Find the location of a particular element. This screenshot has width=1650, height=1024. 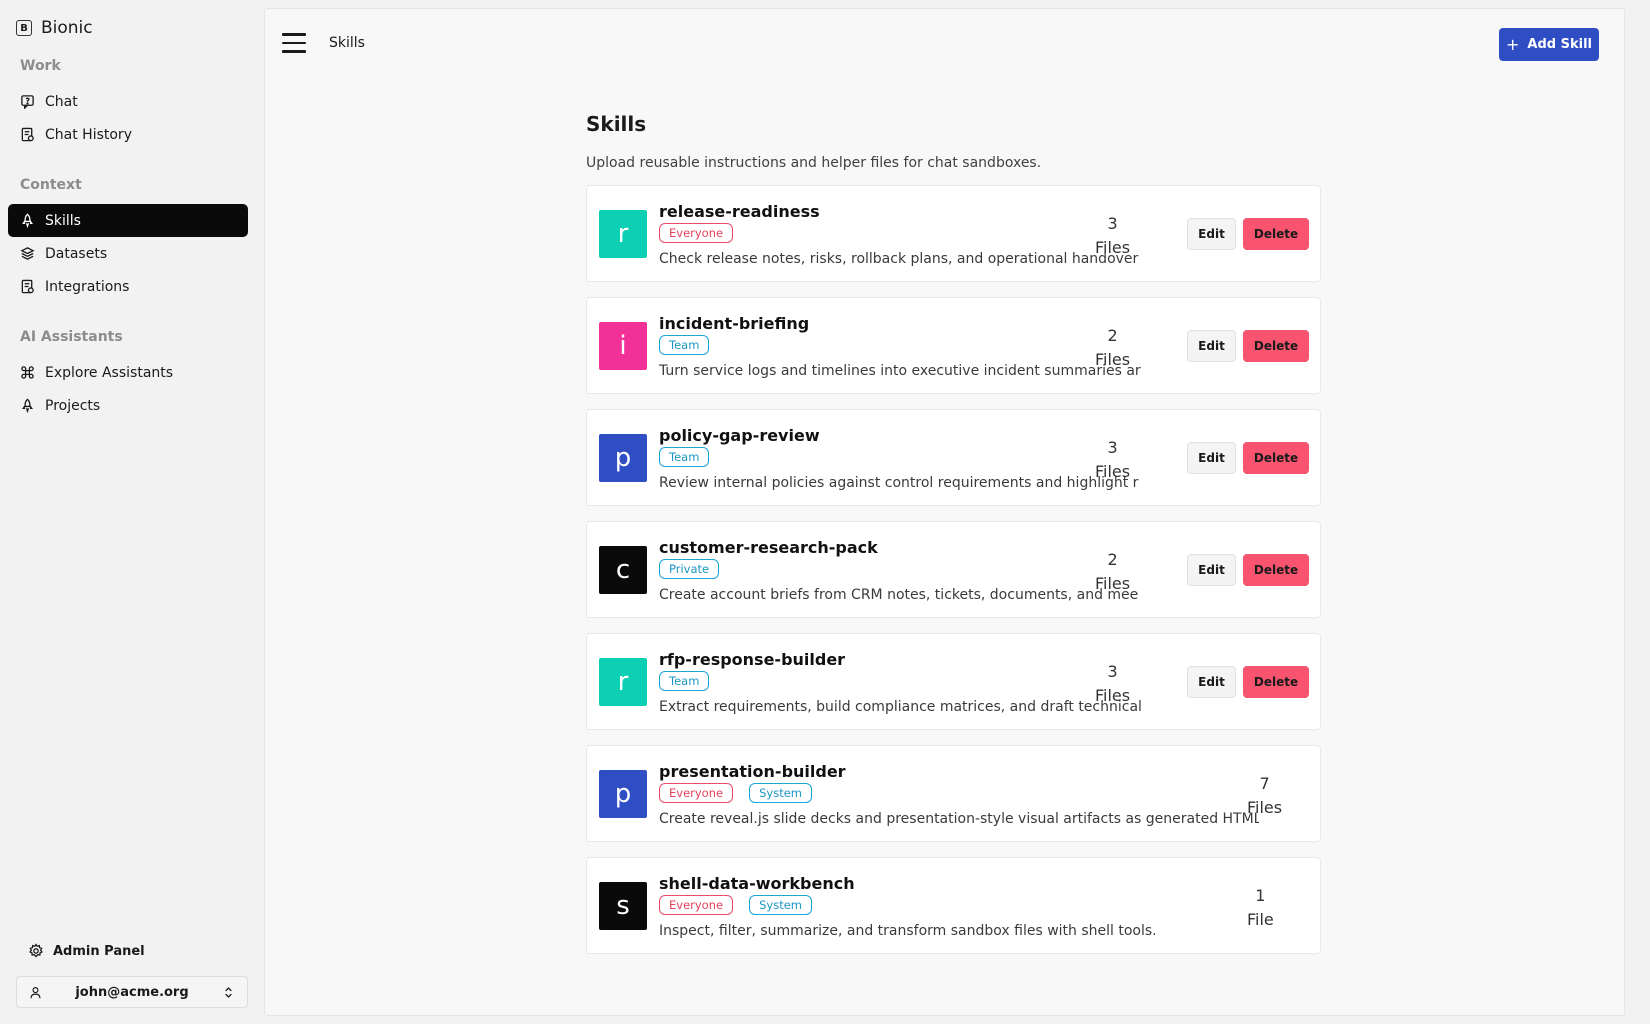

user-menu: john@acme.org is located at coordinates (132, 992).